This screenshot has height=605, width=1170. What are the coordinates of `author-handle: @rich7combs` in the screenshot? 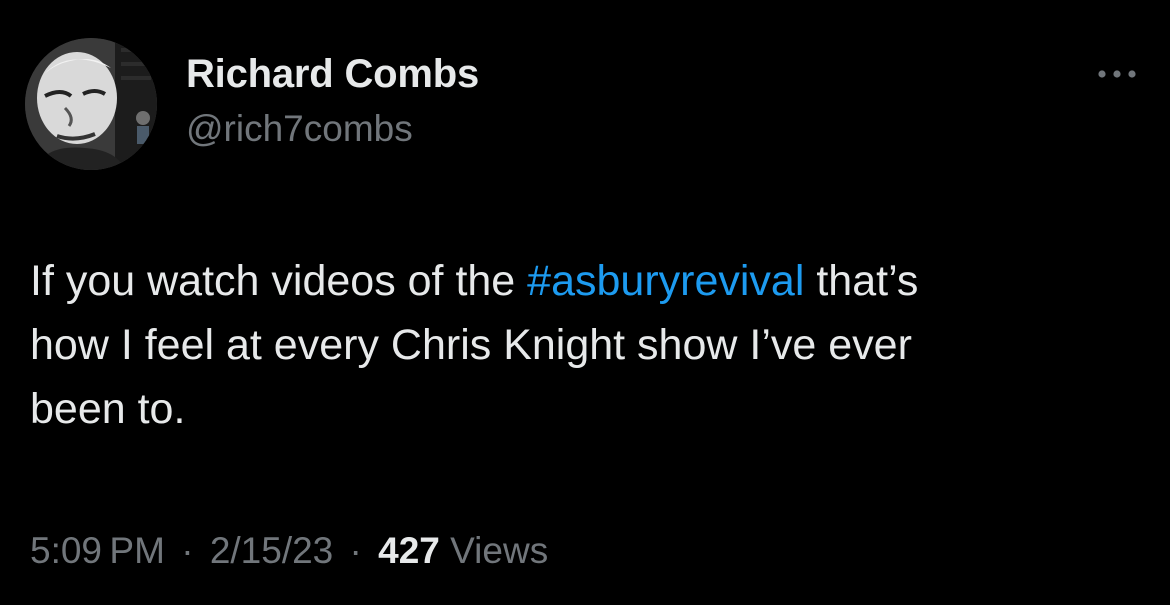 It's located at (299, 129).